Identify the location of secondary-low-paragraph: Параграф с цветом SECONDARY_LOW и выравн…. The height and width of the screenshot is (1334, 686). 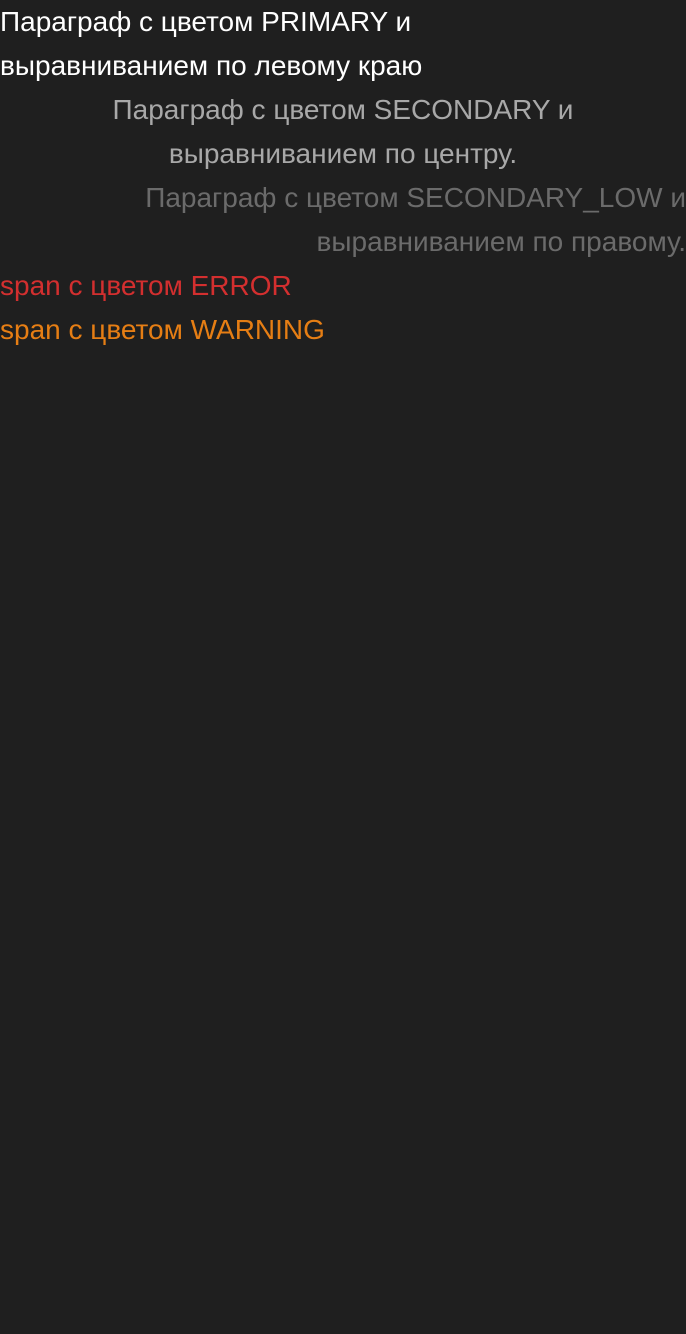
(415, 219).